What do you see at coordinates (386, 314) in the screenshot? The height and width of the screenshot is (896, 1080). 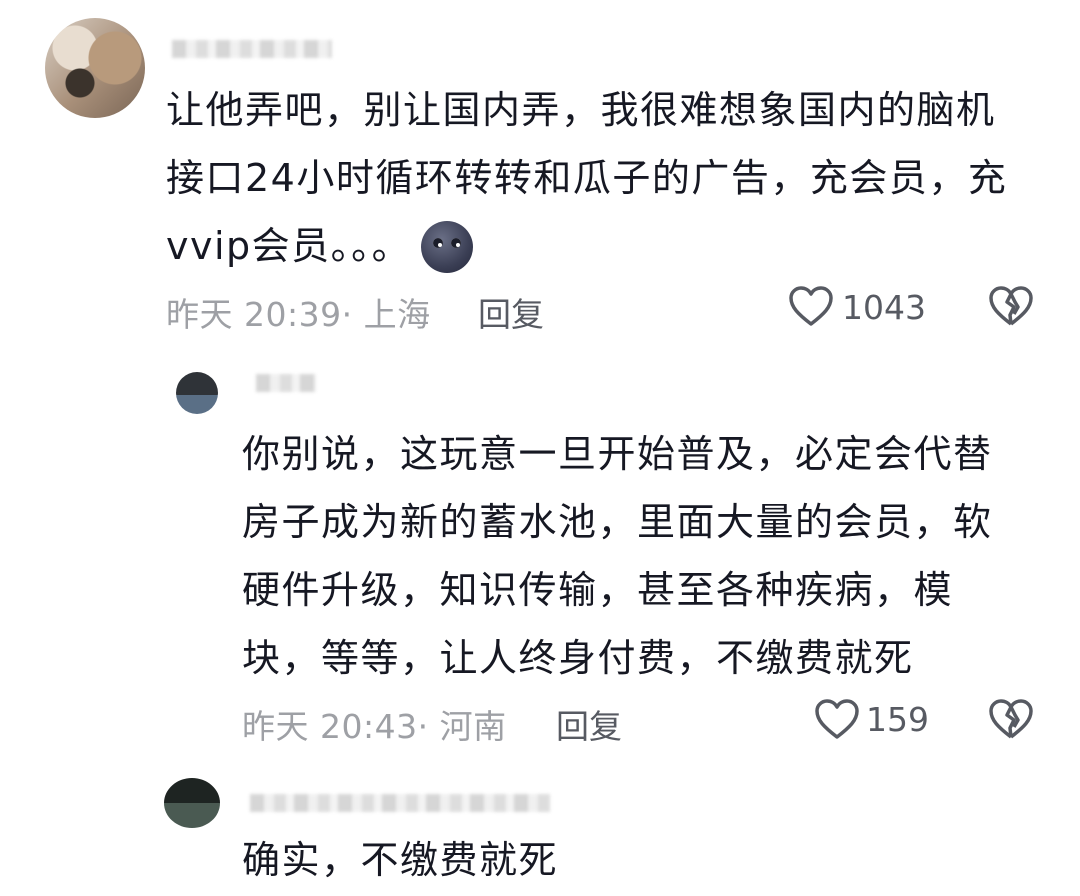 I see `comment-location: · 上海` at bounding box center [386, 314].